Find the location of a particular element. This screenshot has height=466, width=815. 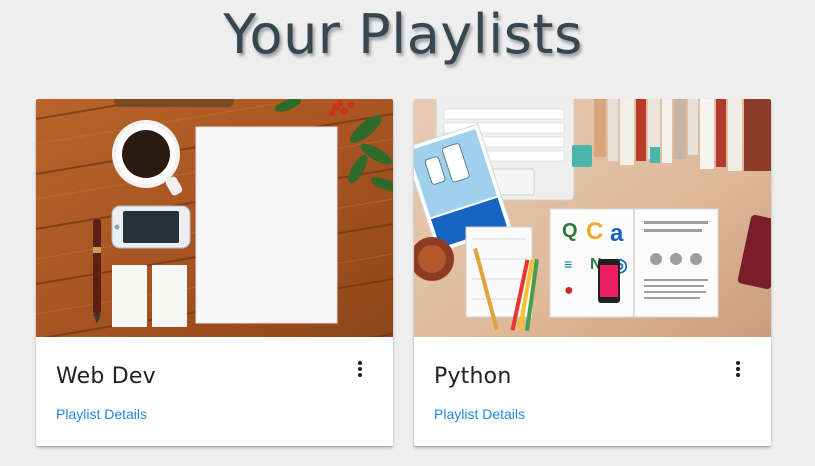

playlist-title: Web Dev is located at coordinates (106, 376).